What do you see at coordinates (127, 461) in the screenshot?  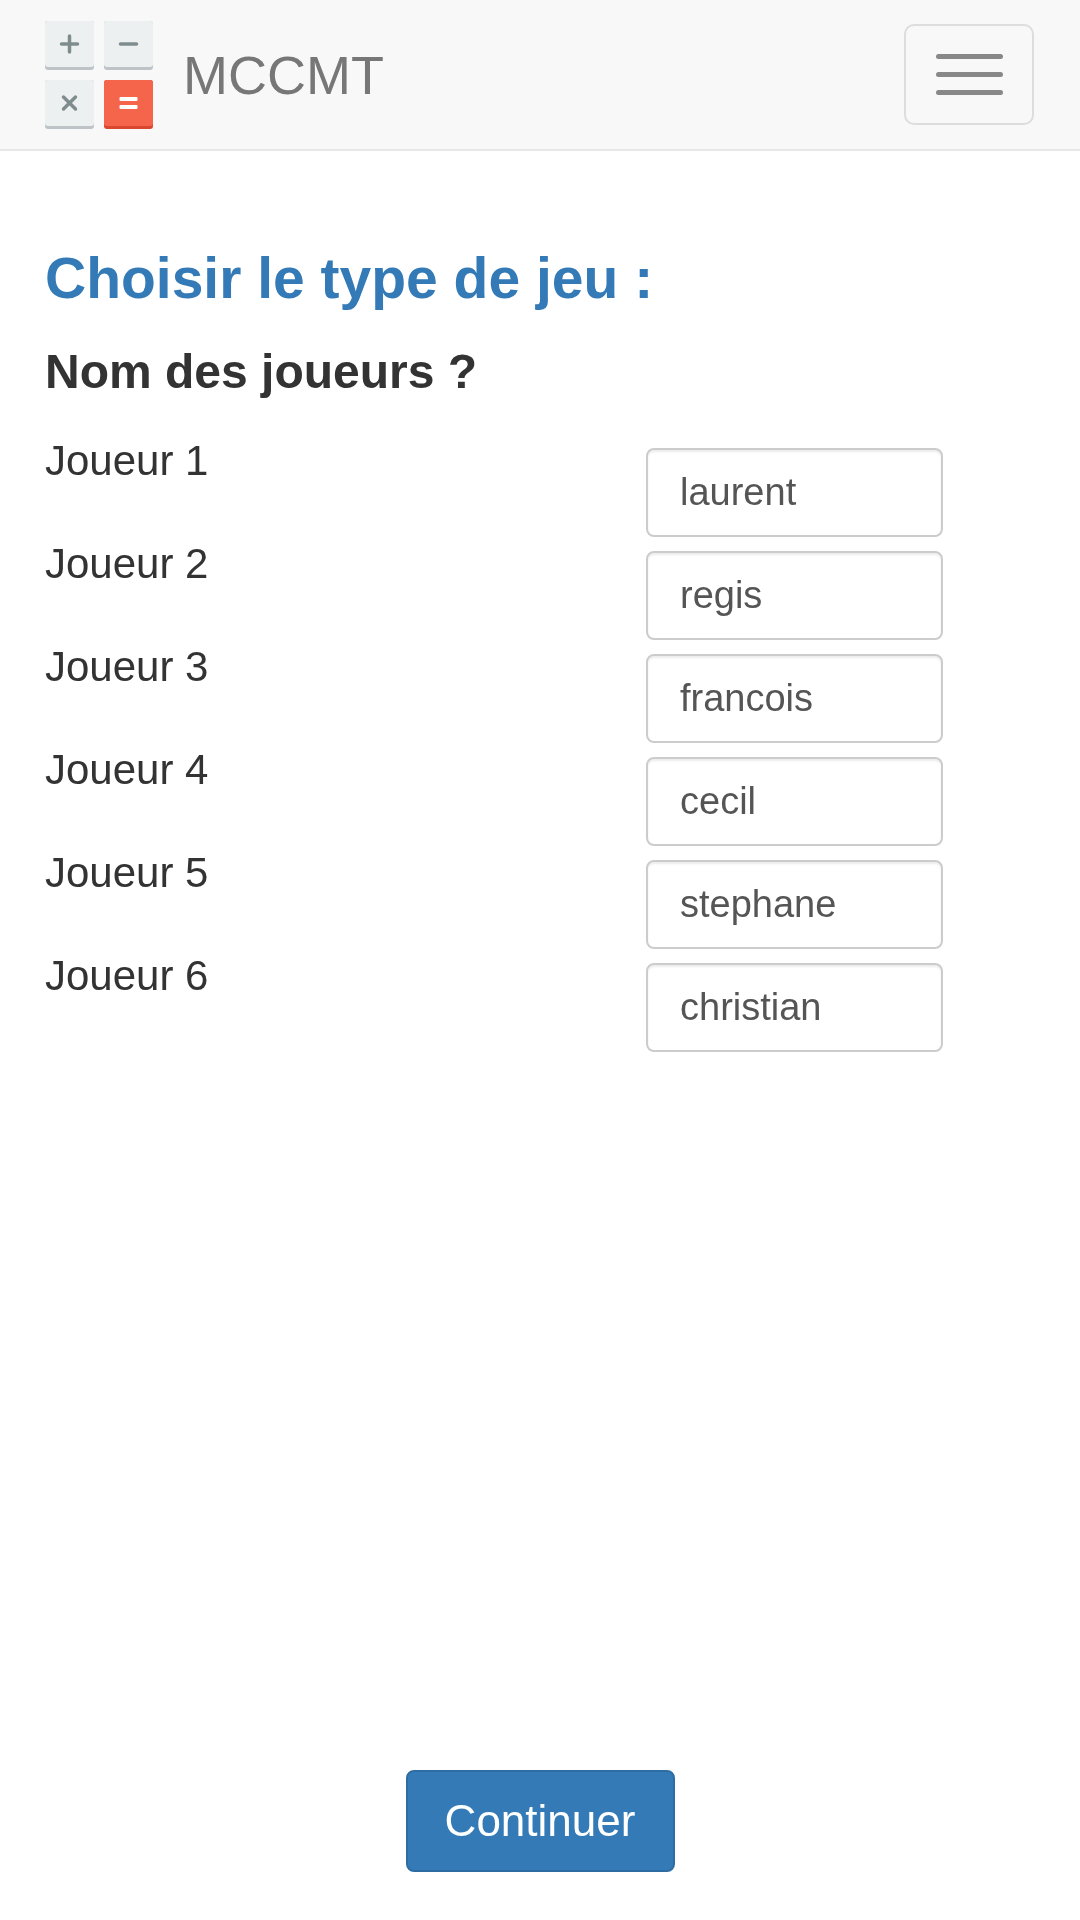 I see `player-label: Joueur 1` at bounding box center [127, 461].